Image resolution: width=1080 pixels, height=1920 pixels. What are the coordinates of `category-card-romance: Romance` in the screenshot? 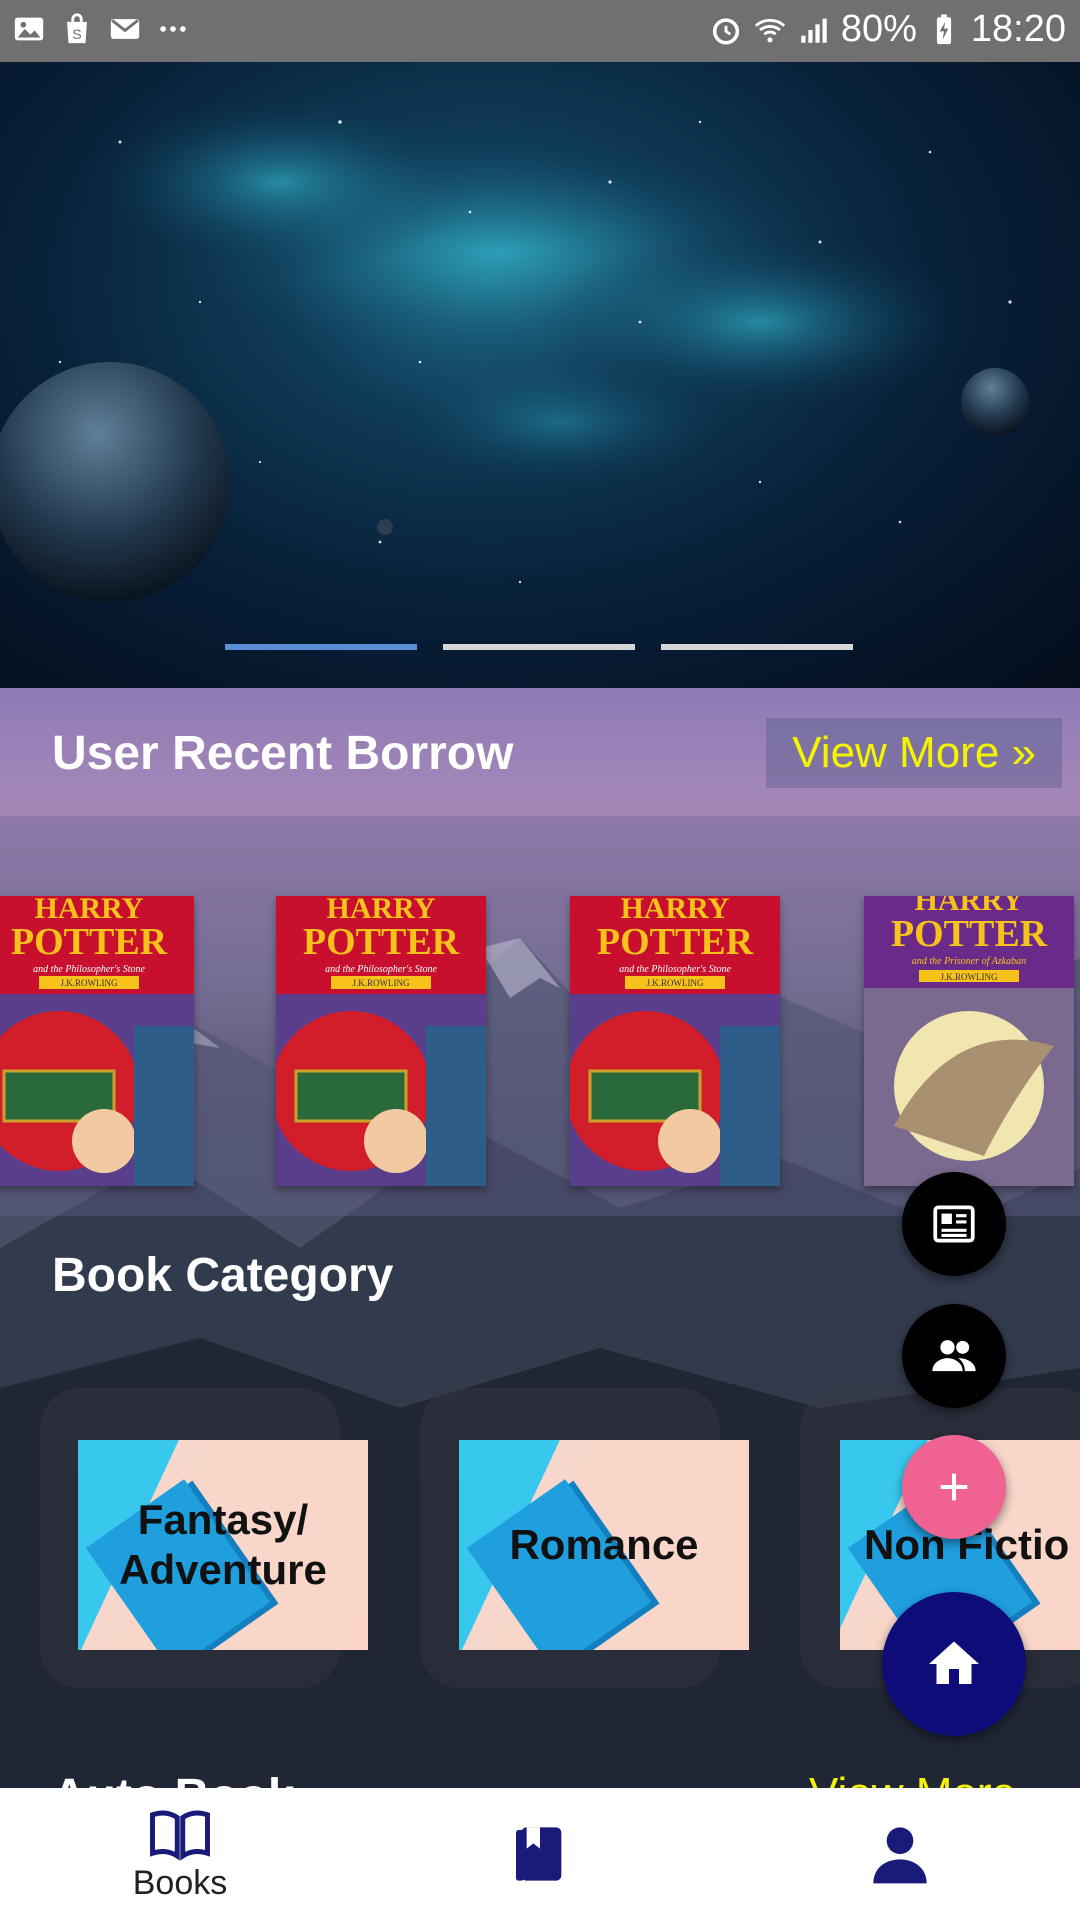 It's located at (604, 1545).